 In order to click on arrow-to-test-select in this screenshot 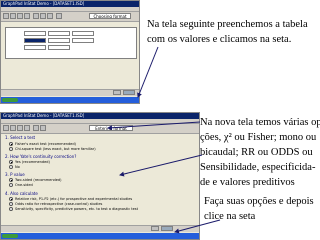, I will do `click(154, 126)`.